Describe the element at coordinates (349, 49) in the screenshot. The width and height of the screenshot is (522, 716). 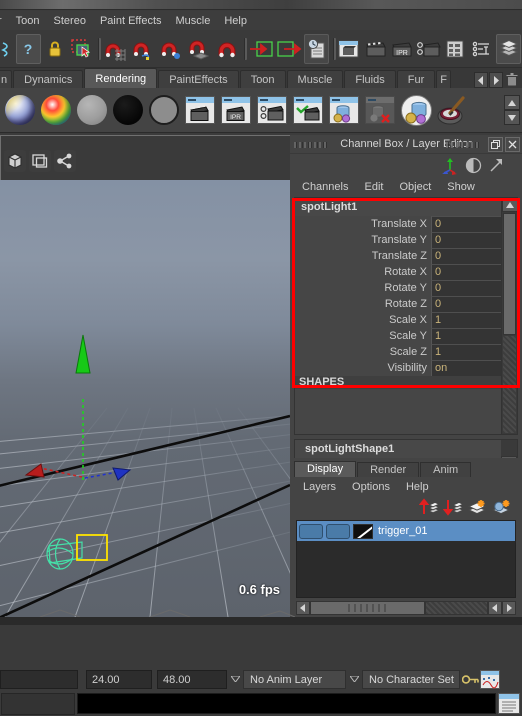
I see `render-current-frame-icon` at that location.